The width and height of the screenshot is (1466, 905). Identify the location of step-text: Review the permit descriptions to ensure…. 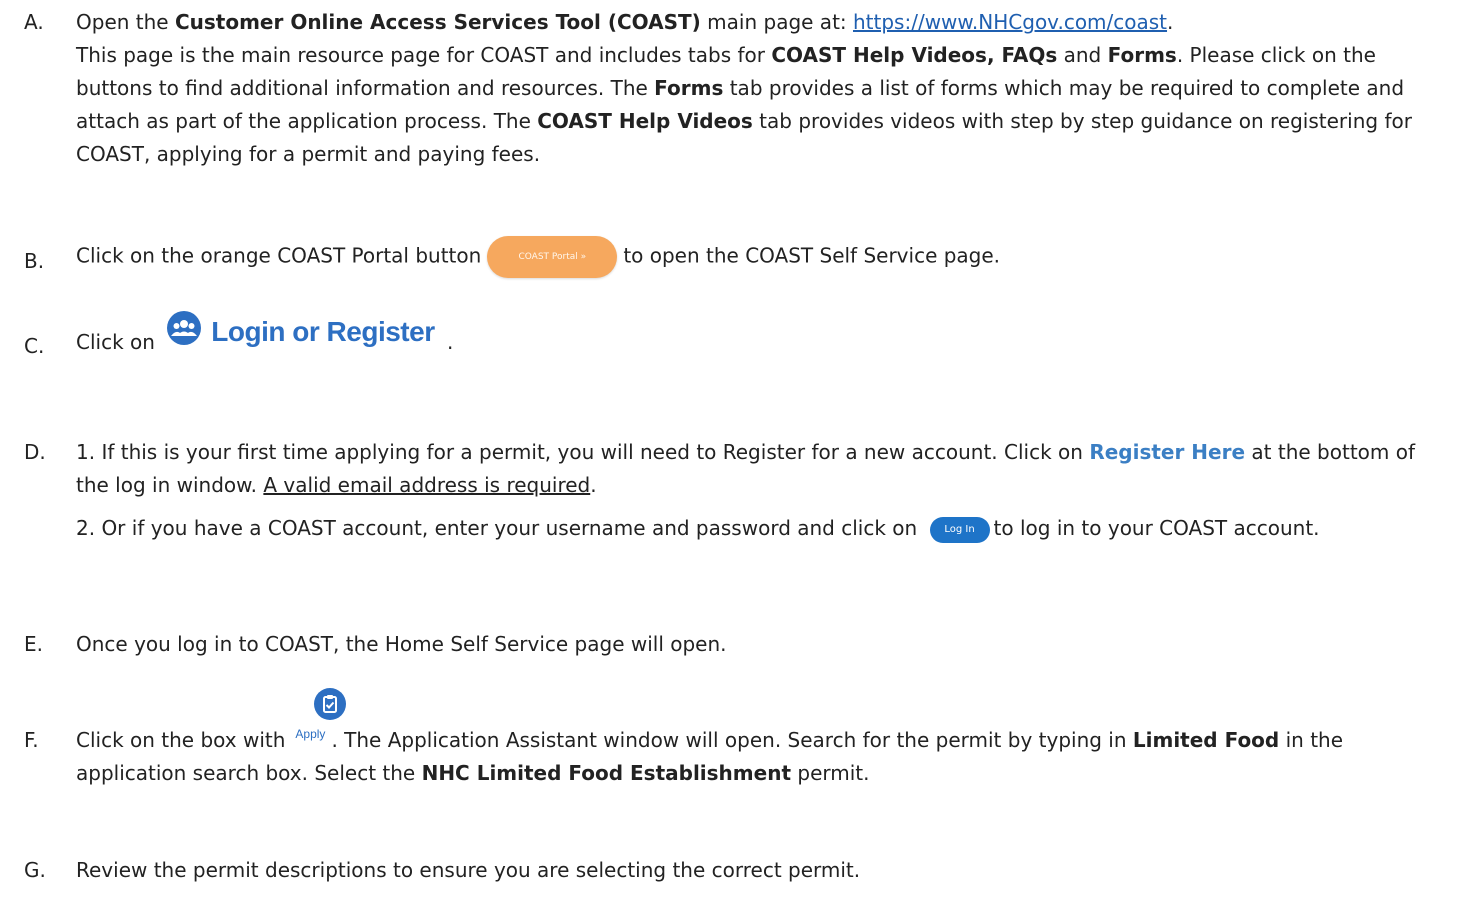
(761, 870).